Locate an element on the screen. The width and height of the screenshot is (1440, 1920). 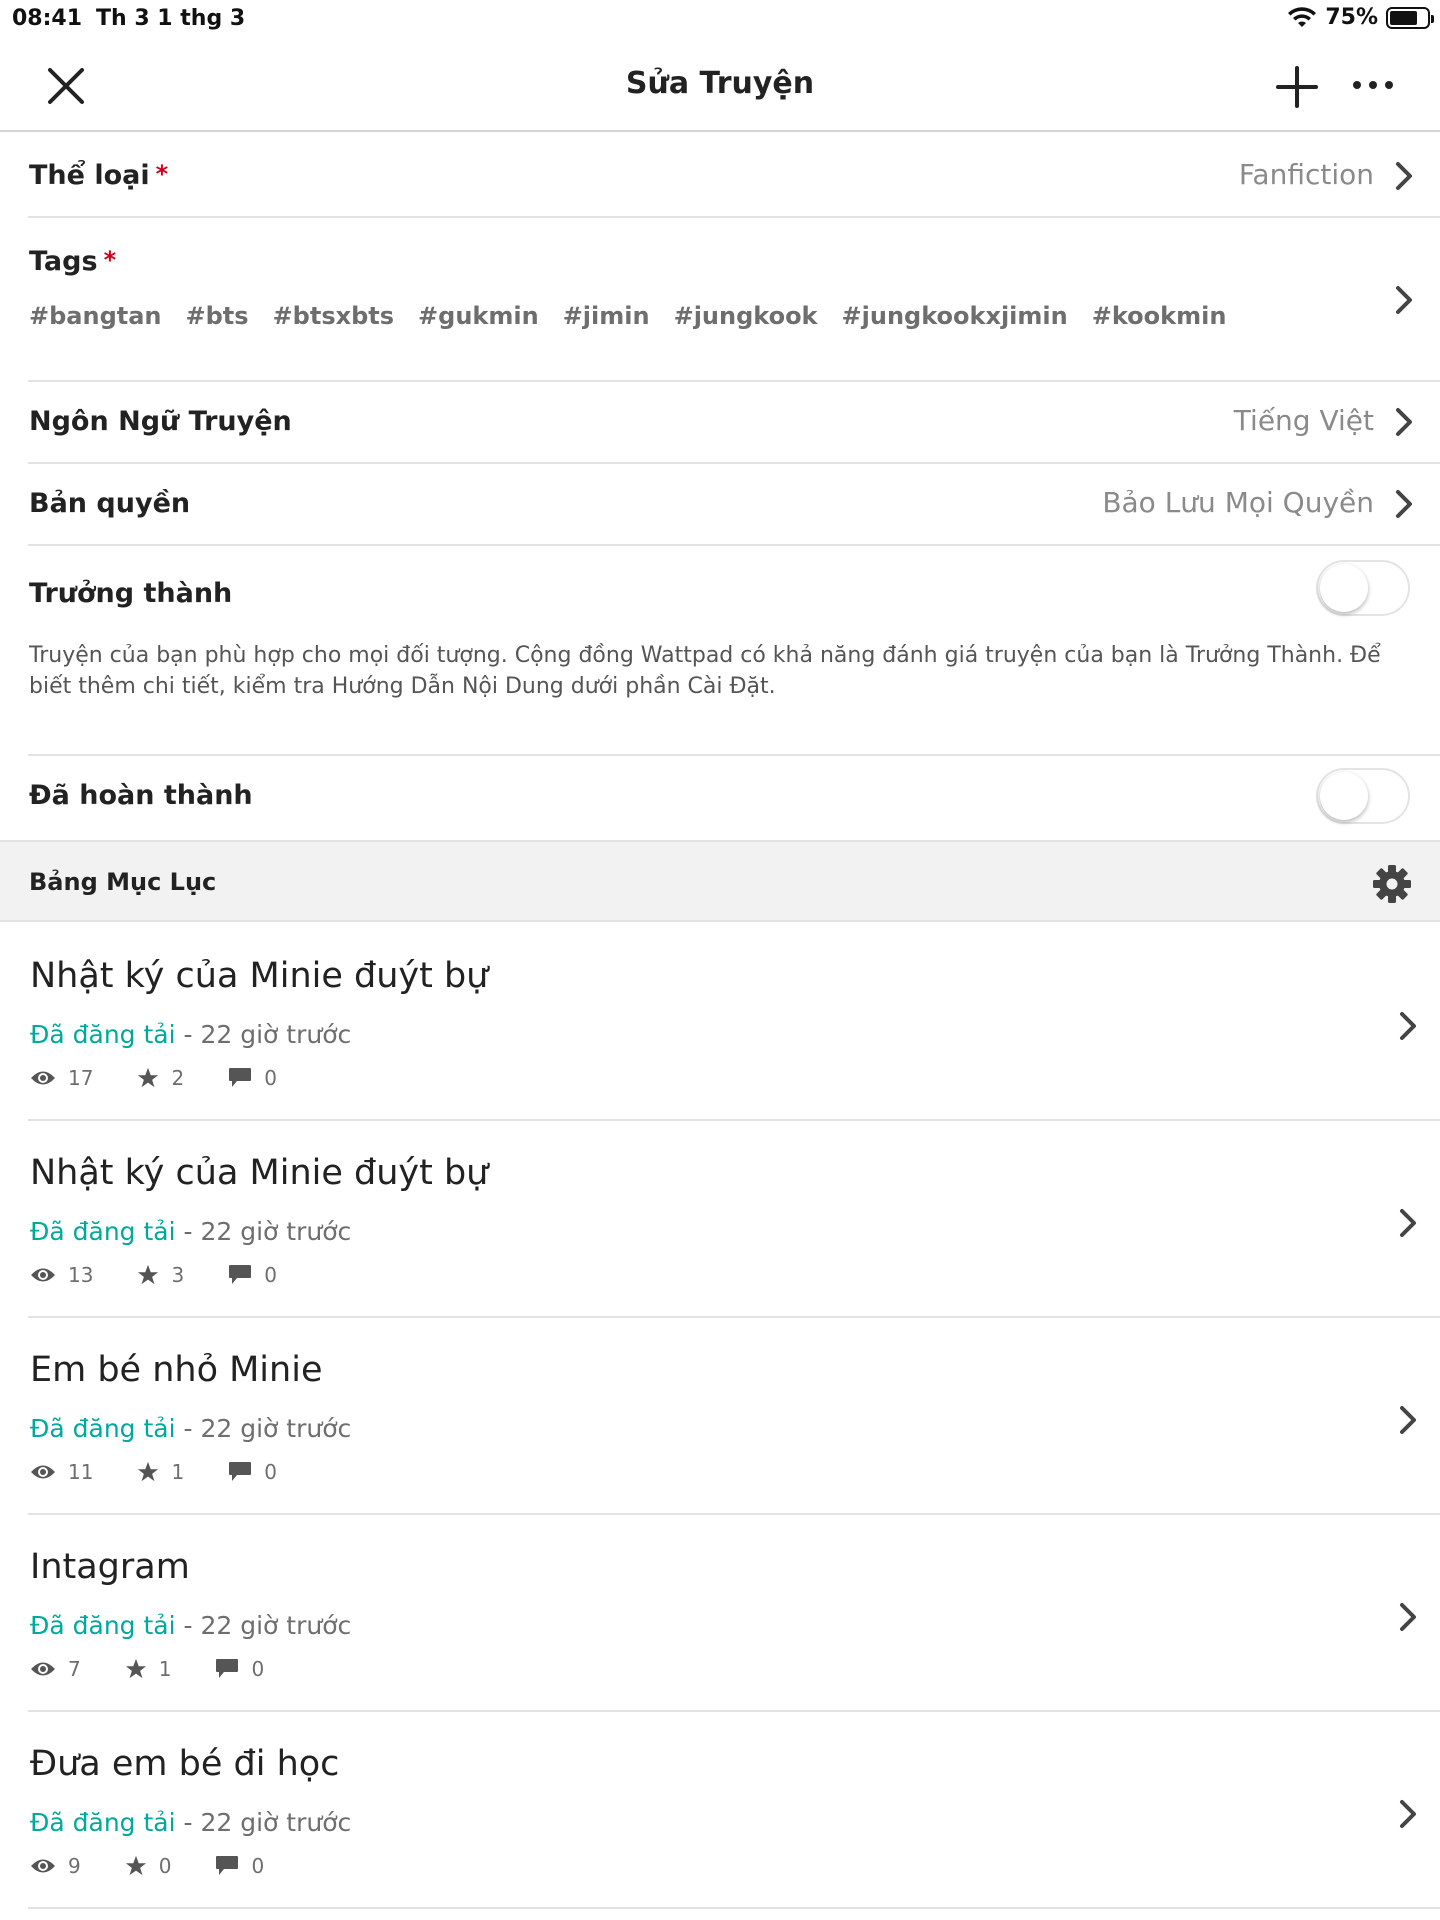
genre-label-text: Thể loại is located at coordinates (89, 175).